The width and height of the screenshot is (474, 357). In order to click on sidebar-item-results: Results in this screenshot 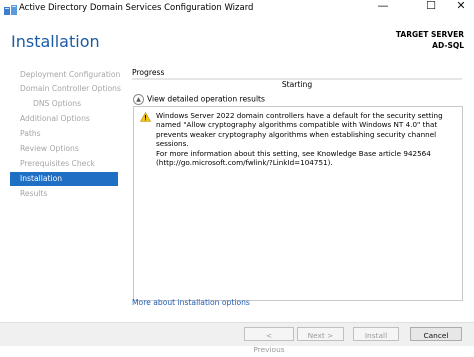, I will do `click(34, 193)`.